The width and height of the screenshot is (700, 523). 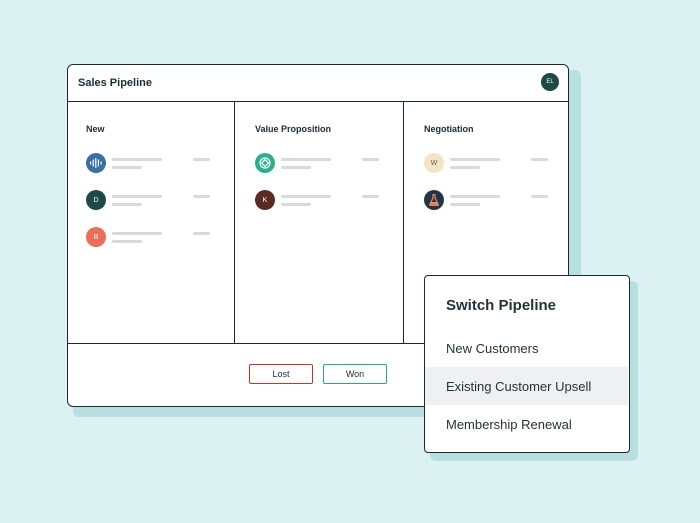 I want to click on user-avatar: EL, so click(x=550, y=82).